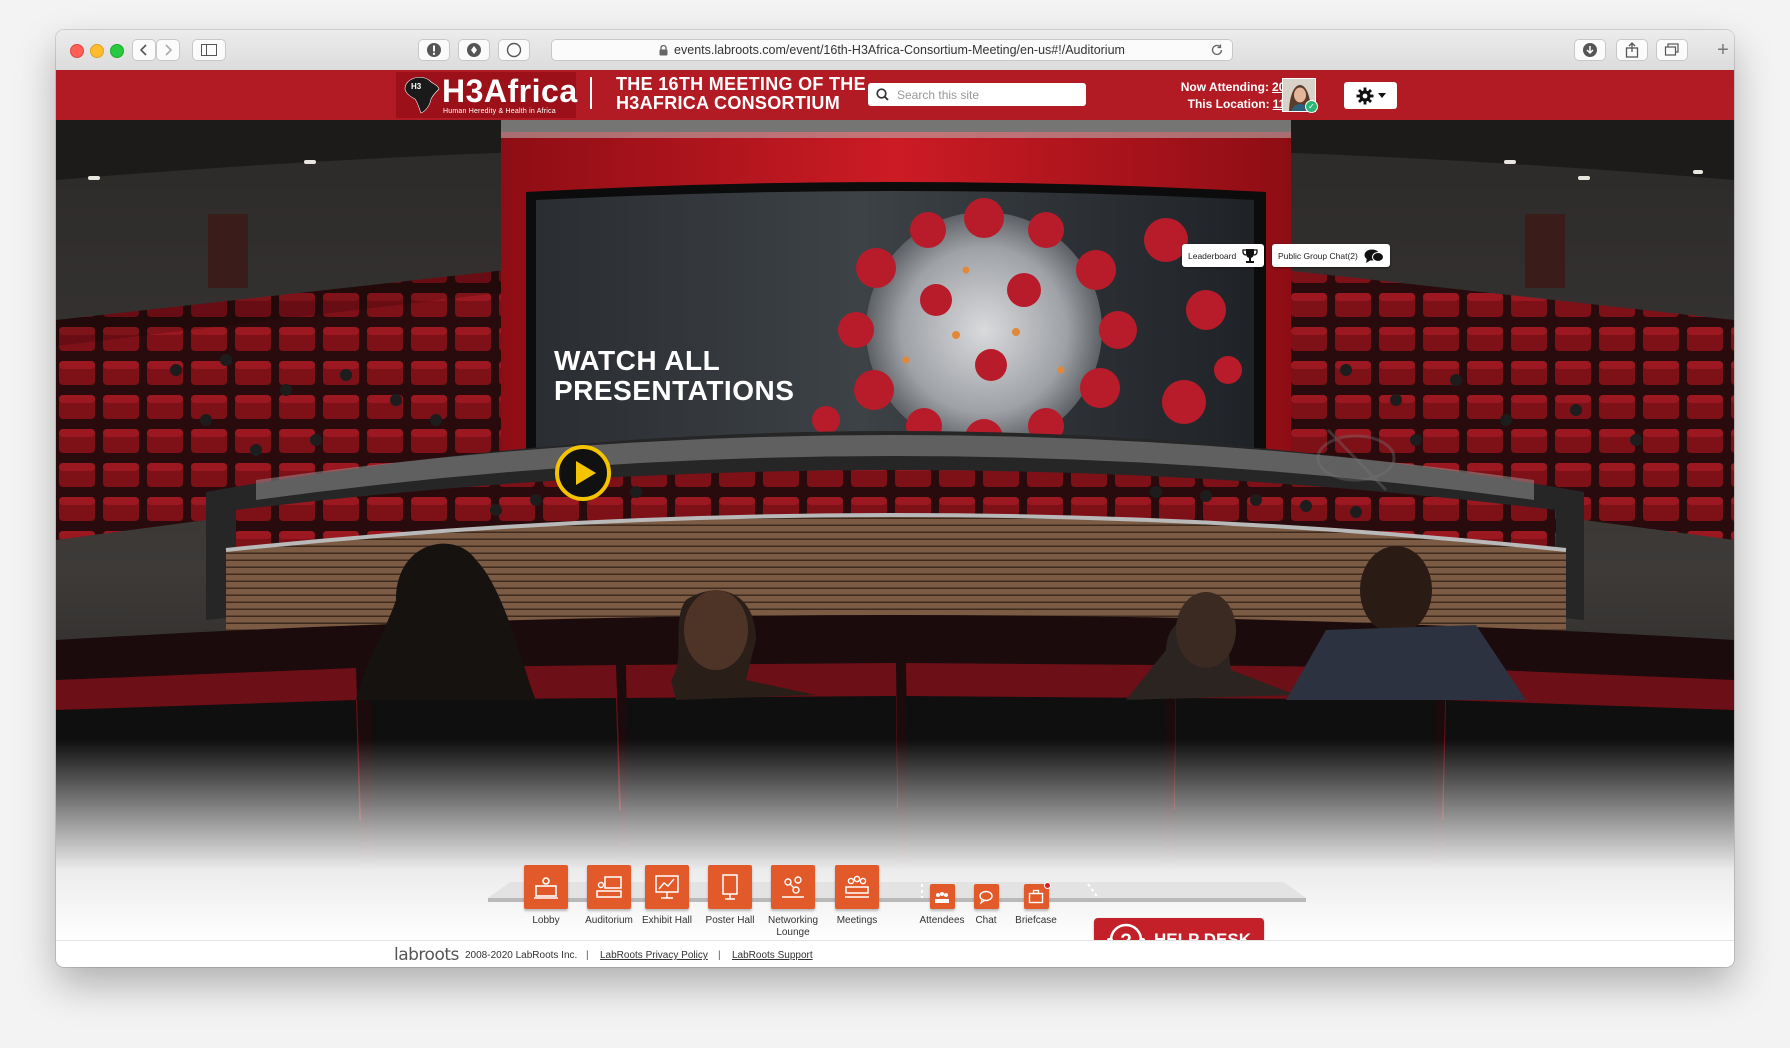 The width and height of the screenshot is (1790, 1048). Describe the element at coordinates (77, 51) in the screenshot. I see `close-window-button` at that location.